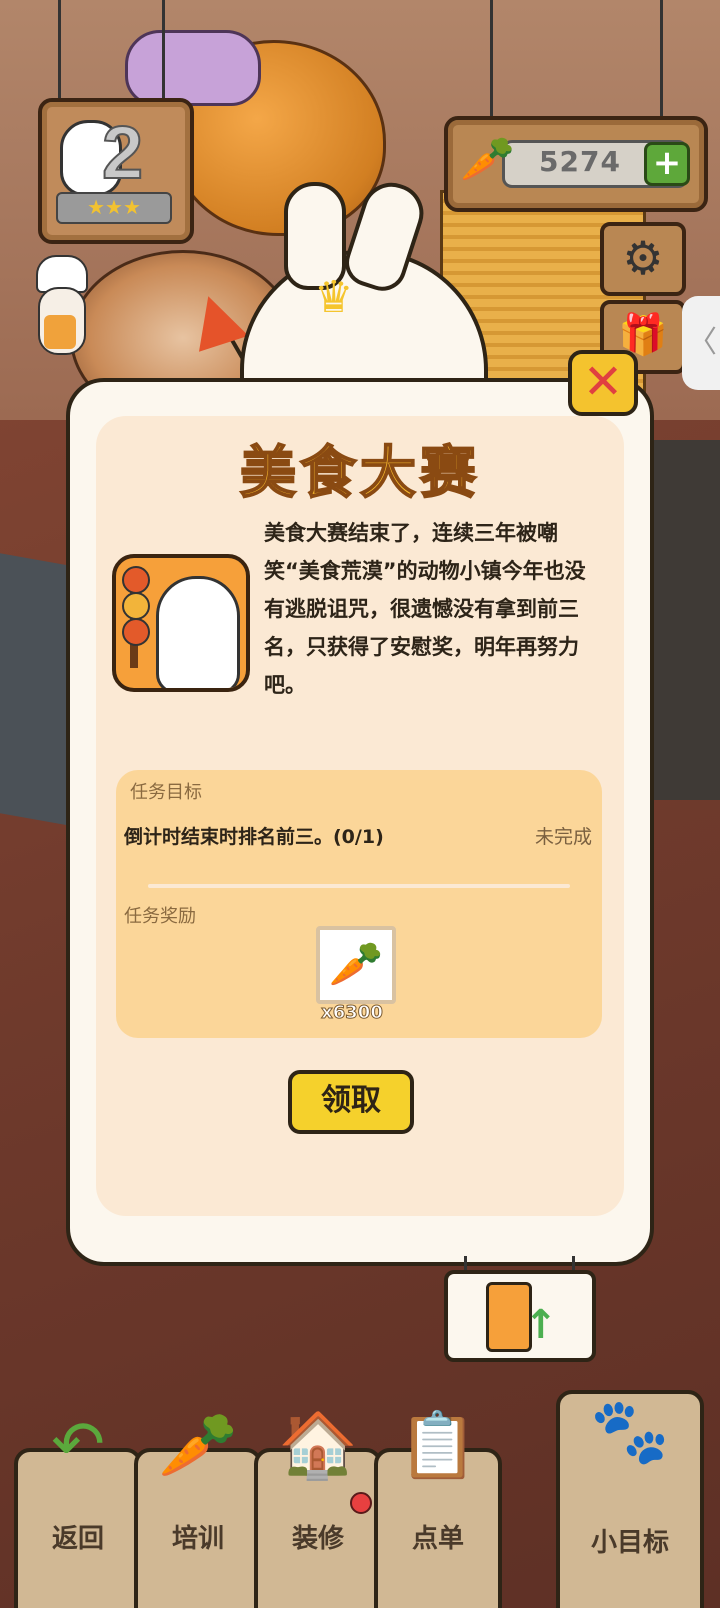  I want to click on train-label: 培训, so click(197, 1539).